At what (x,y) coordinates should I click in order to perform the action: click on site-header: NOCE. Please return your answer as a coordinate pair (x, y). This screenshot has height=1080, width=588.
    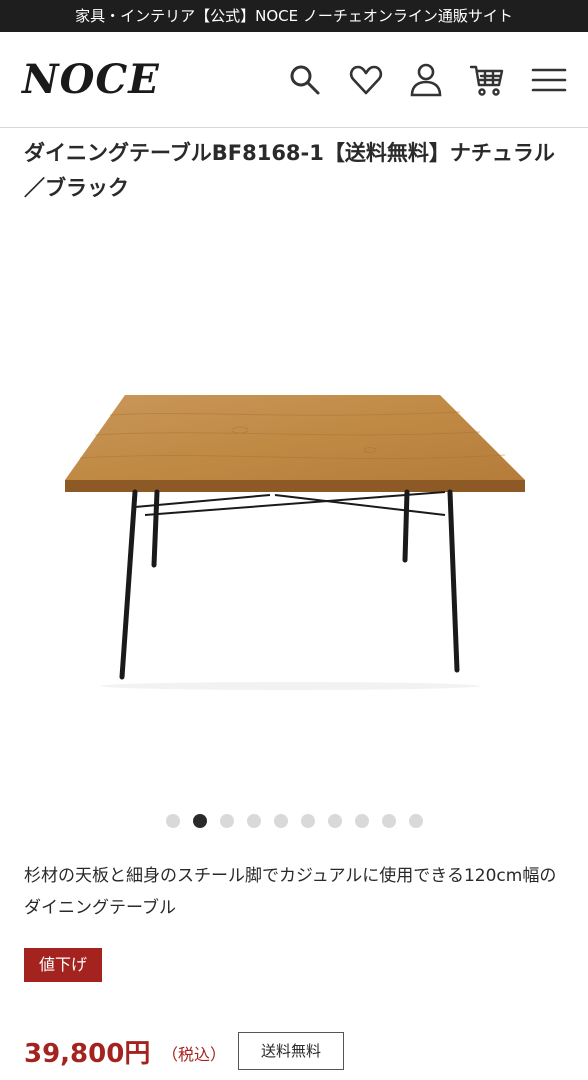
    Looking at the image, I should click on (294, 80).